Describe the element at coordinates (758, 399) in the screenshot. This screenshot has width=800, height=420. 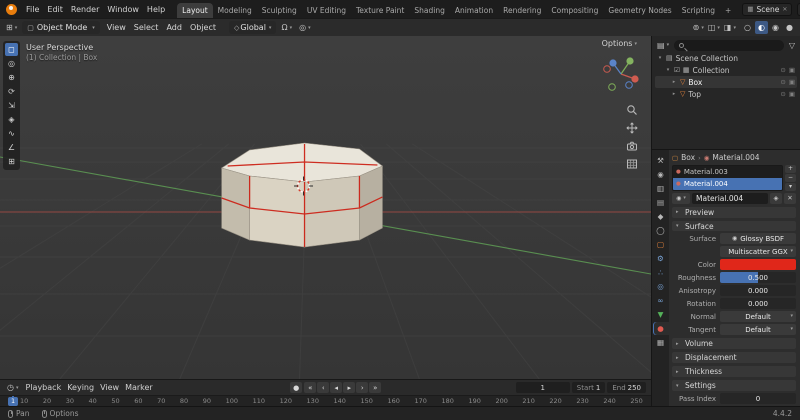
I see `pass-index-field: 0` at that location.